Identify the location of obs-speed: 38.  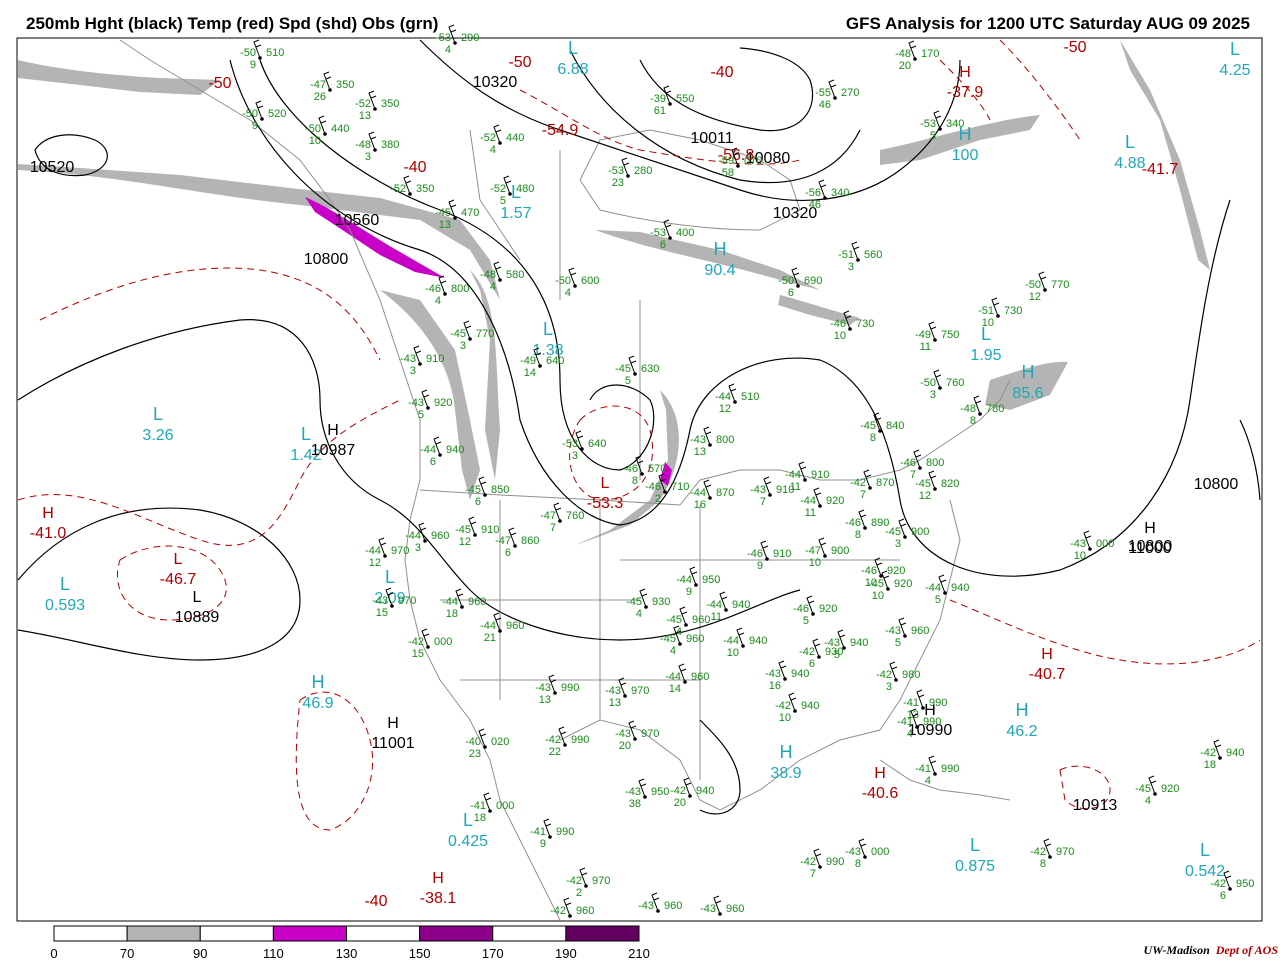
(635, 804).